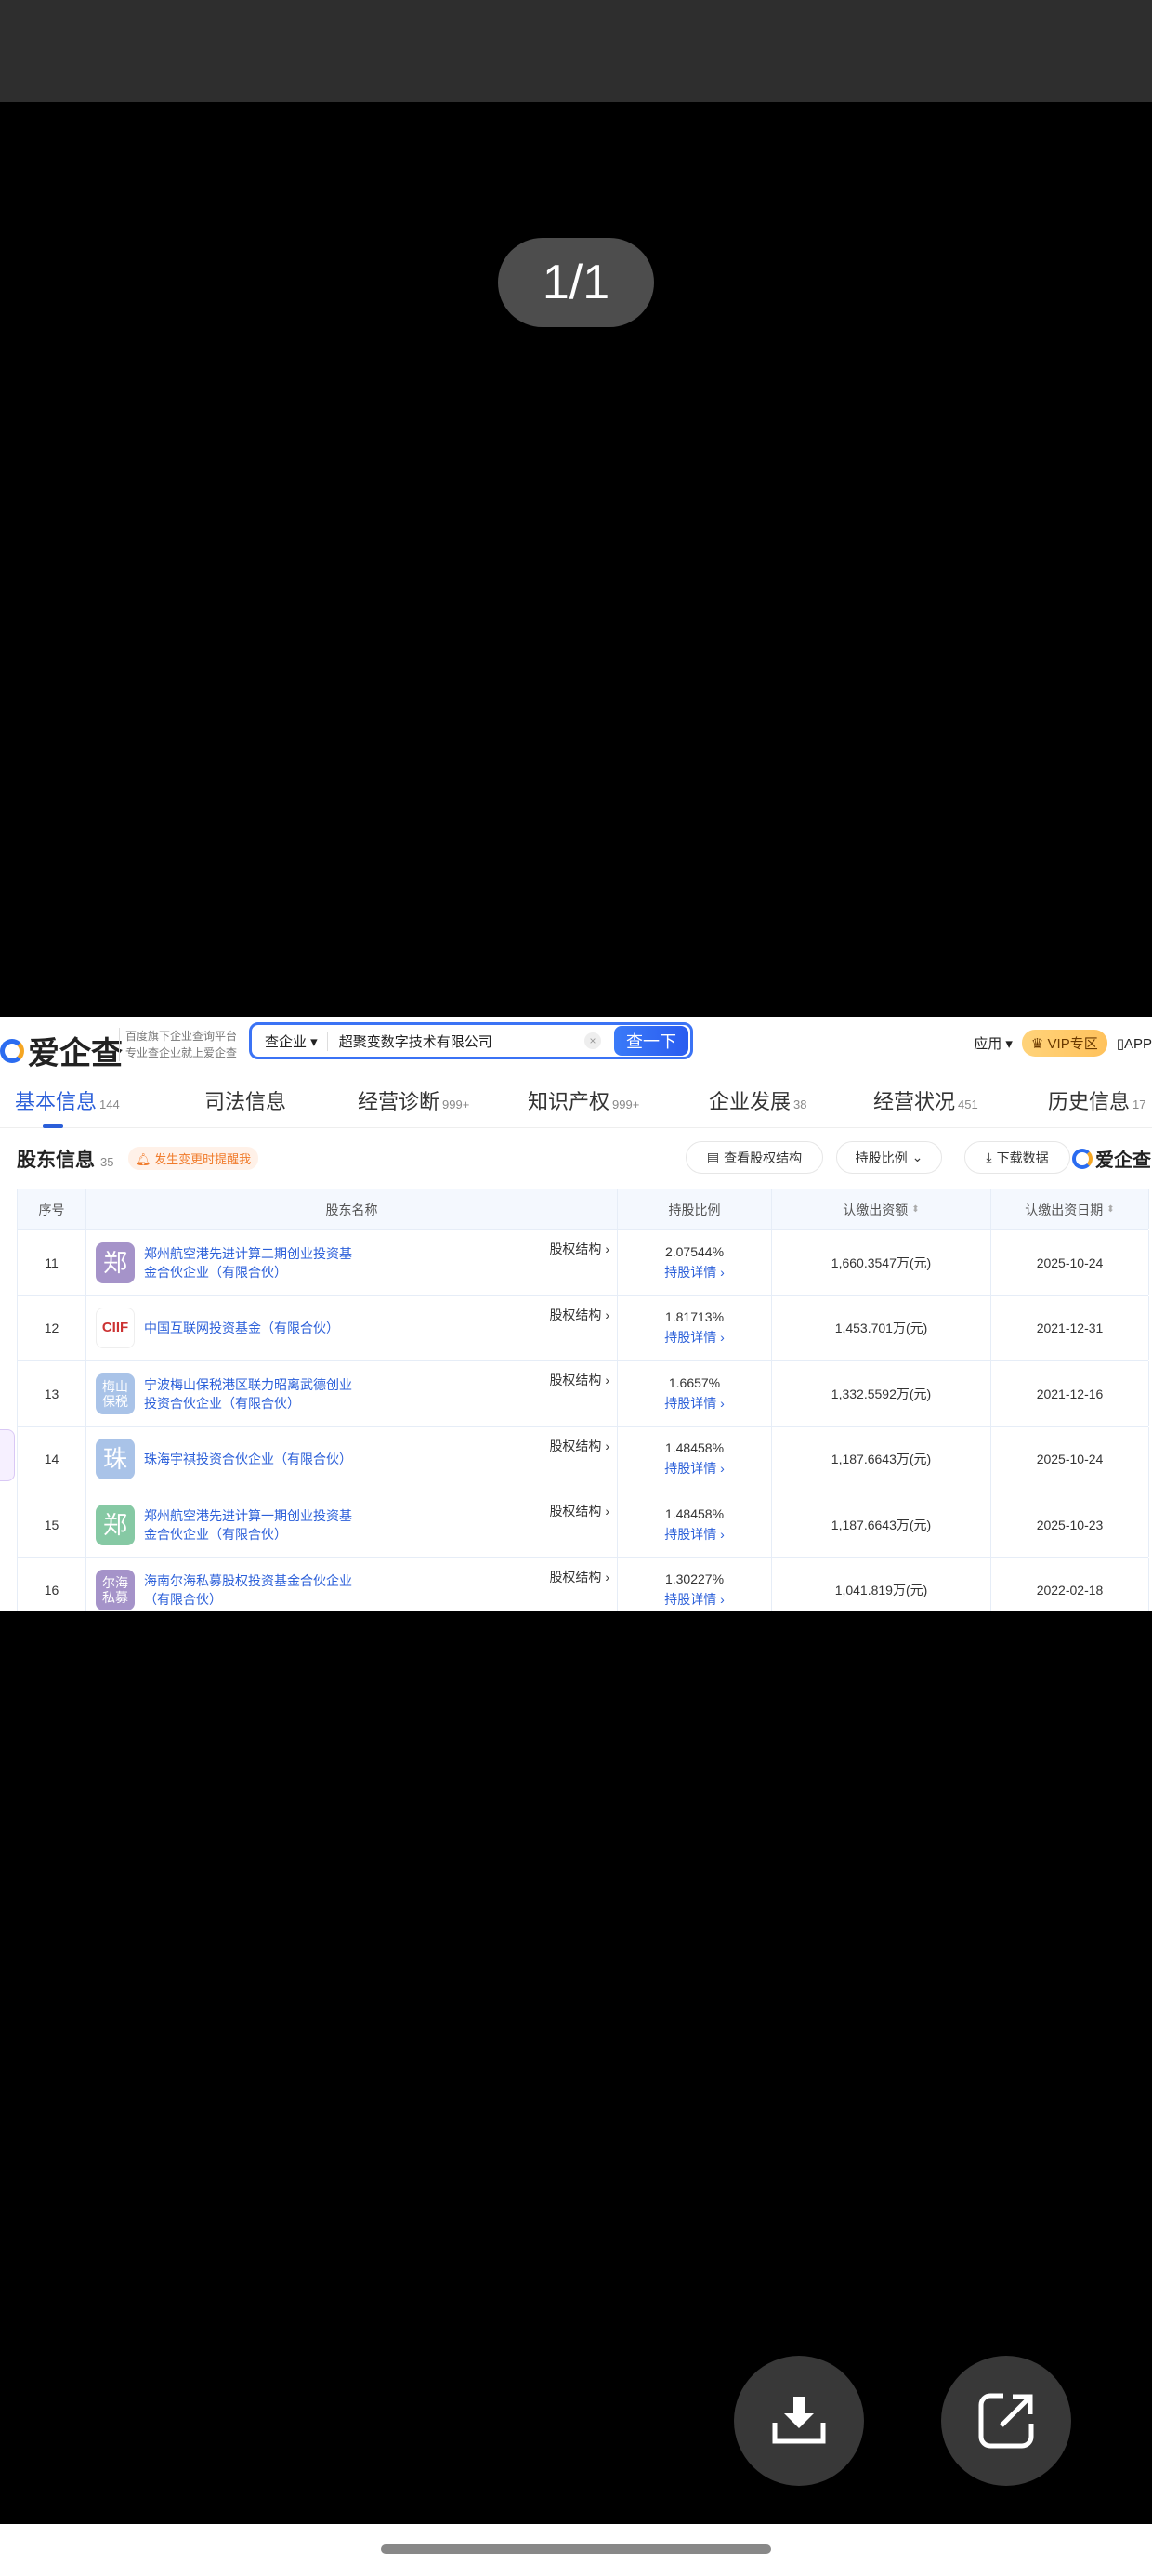  I want to click on shareholder-name-link: 珠海宇祺投资合伙企业（有限合伙）, so click(251, 1459).